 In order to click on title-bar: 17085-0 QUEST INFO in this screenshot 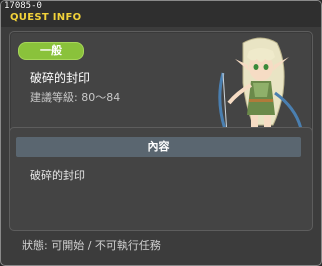, I will do `click(161, 14)`.